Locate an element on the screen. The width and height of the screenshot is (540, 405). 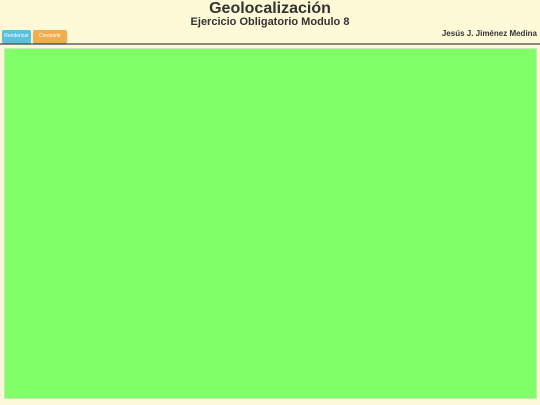
secondary-button: Compartir is located at coordinates (50, 36).